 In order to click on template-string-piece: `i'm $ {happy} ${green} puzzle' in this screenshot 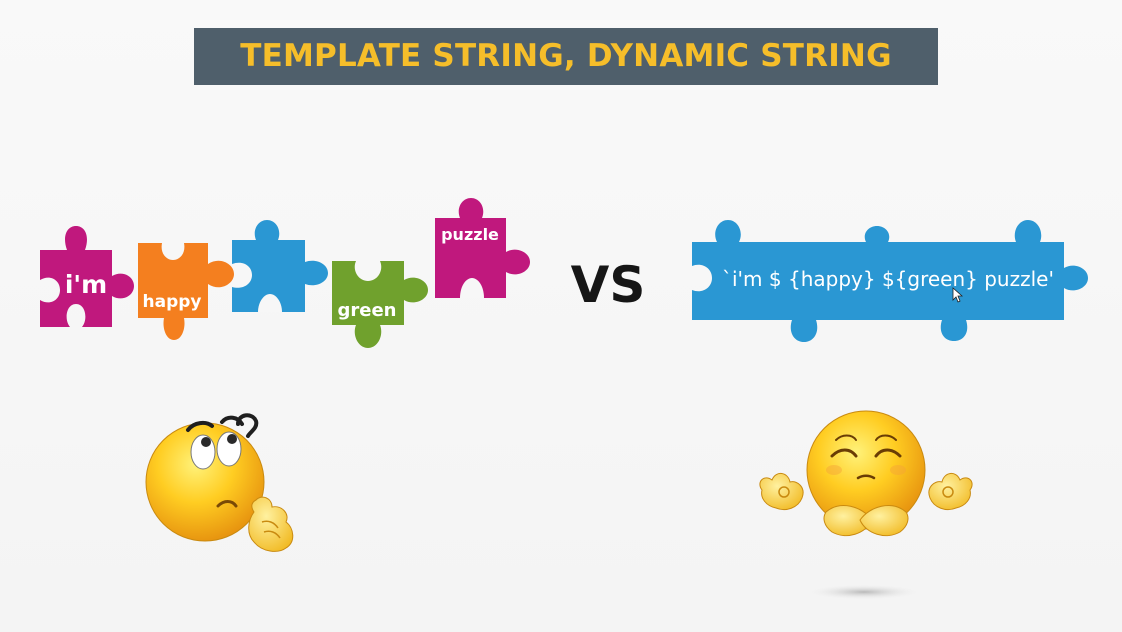, I will do `click(890, 281)`.